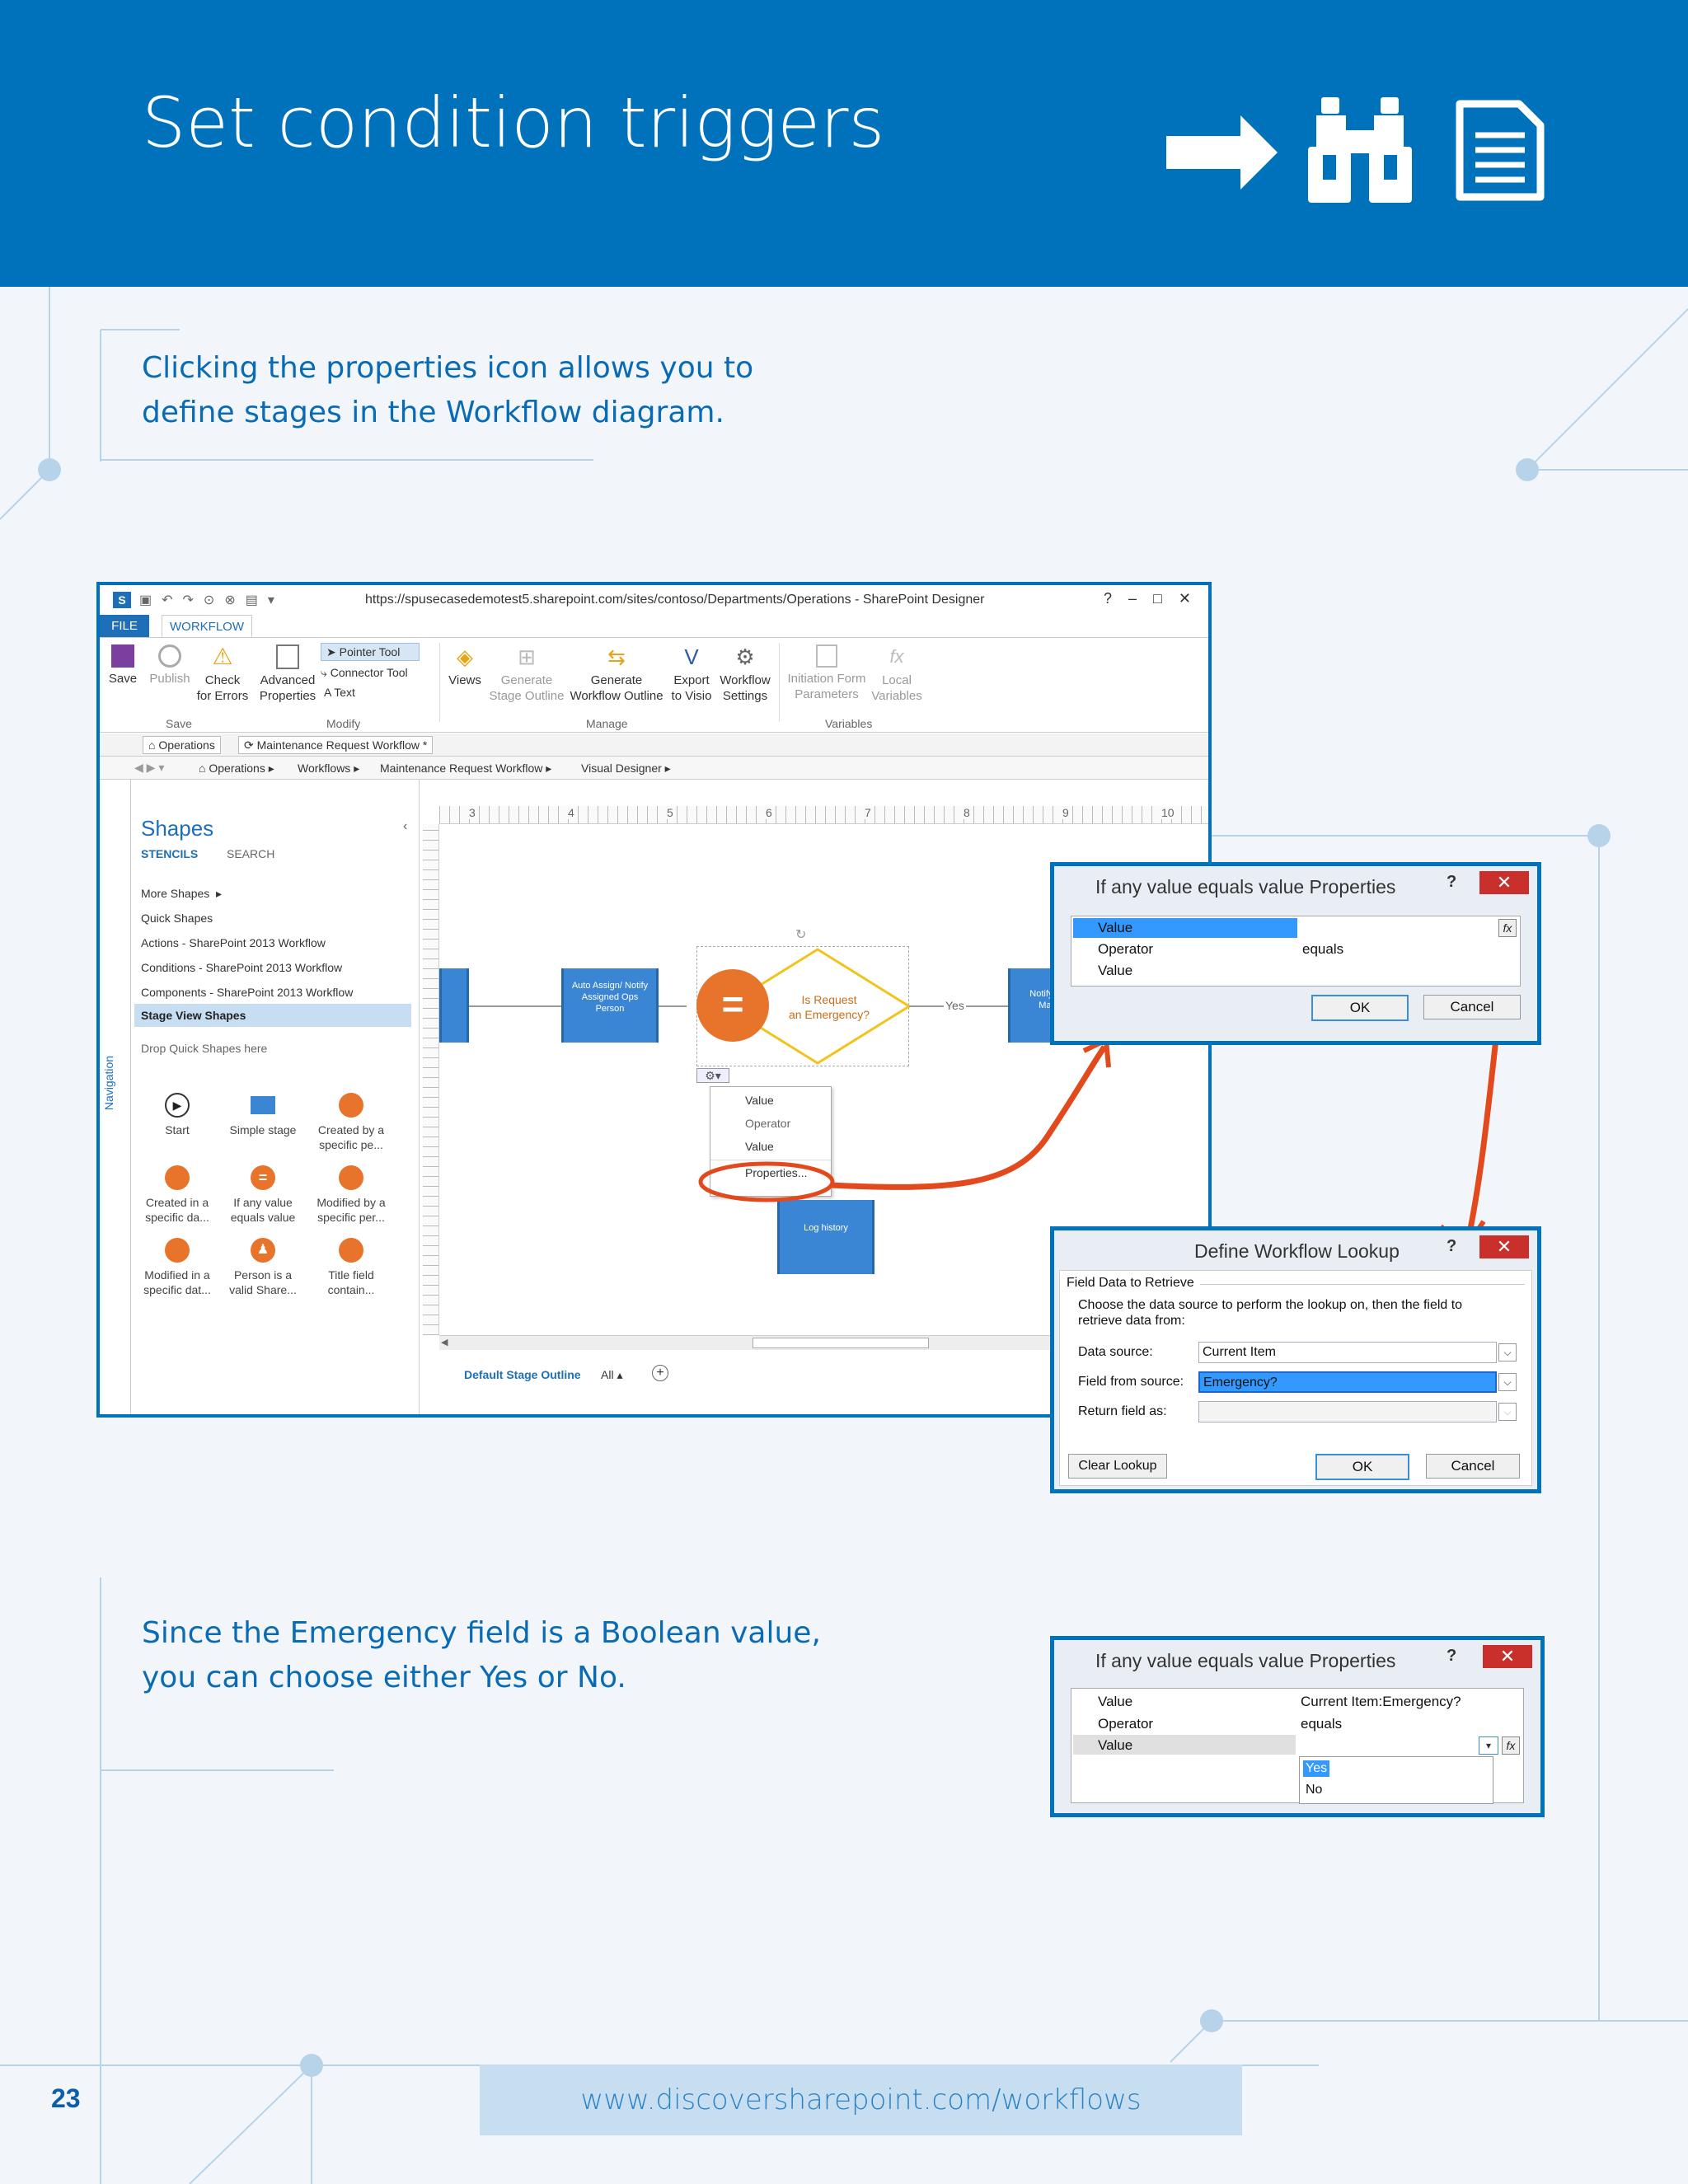 This screenshot has width=1688, height=2184. I want to click on field-dropdown-icon: ⌵, so click(1507, 1382).